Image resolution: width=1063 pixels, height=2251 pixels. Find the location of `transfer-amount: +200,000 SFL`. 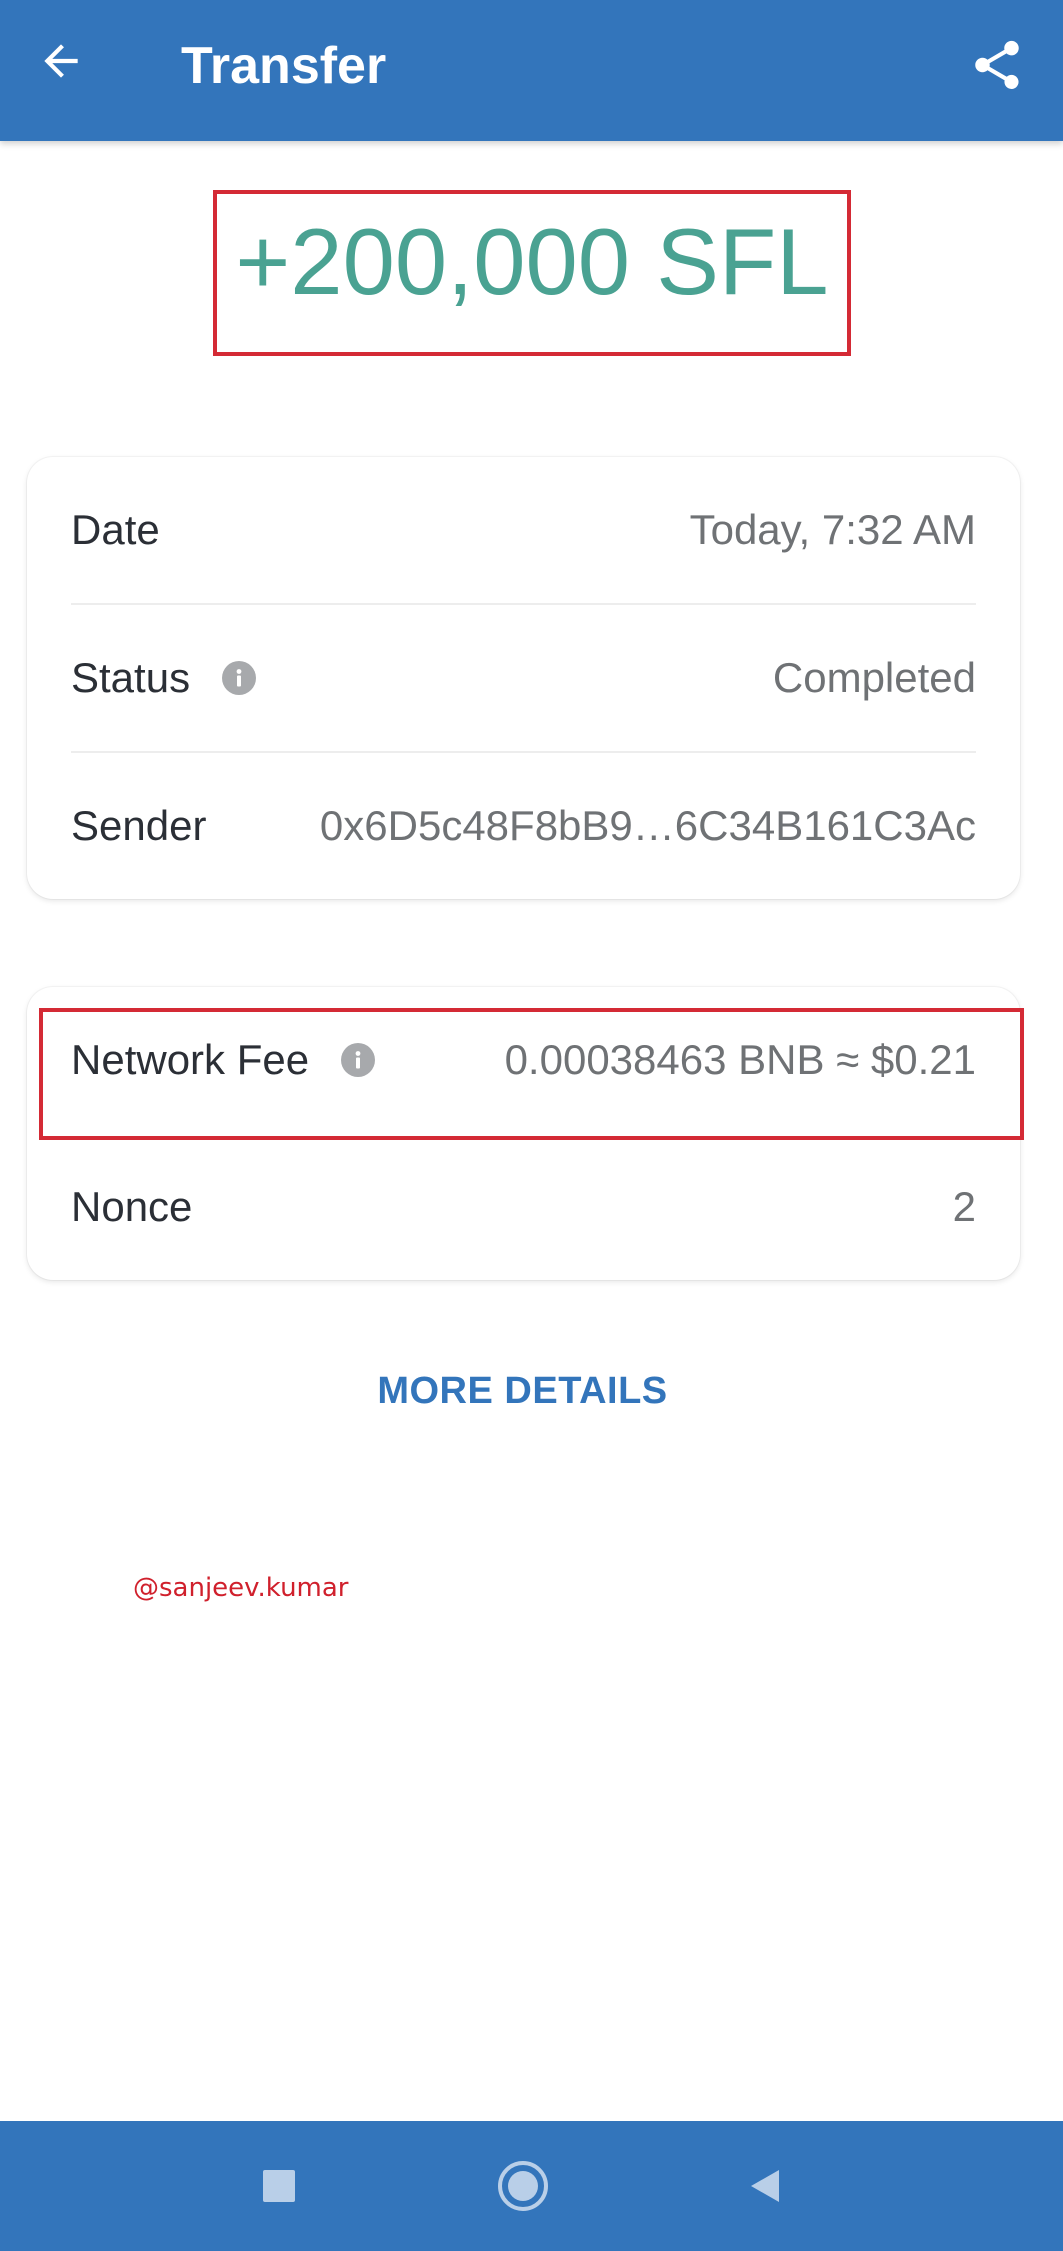

transfer-amount: +200,000 SFL is located at coordinates (532, 261).